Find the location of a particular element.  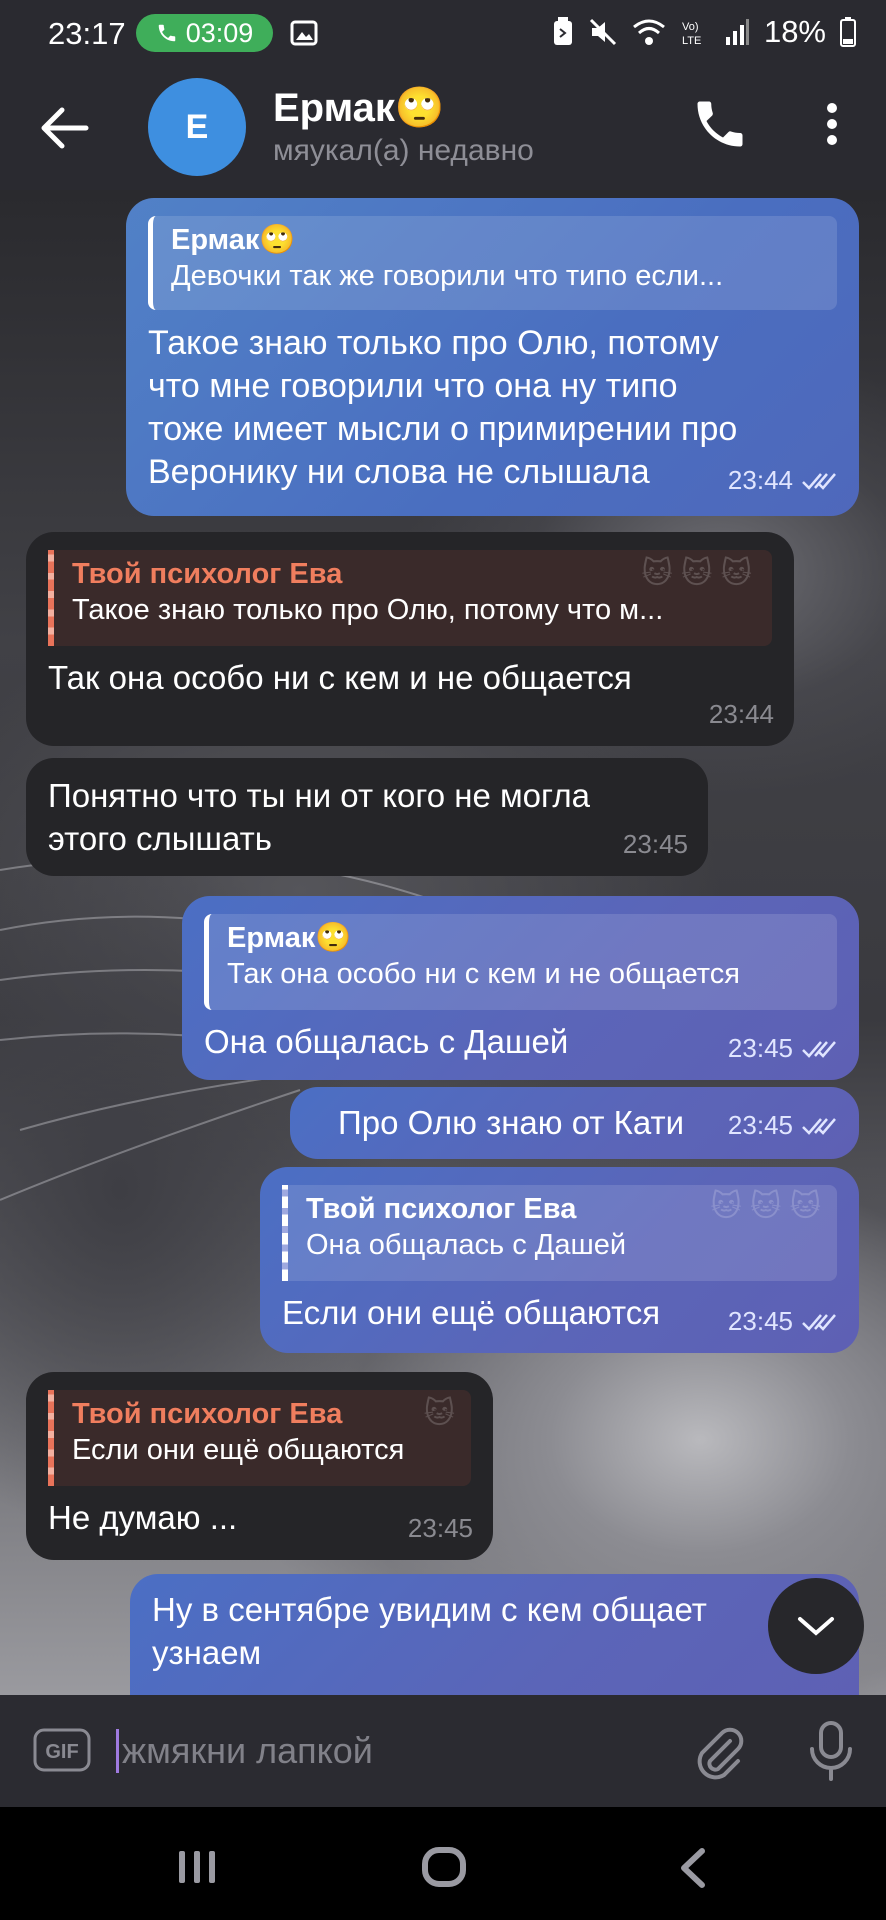

microphone-icon is located at coordinates (831, 1751).